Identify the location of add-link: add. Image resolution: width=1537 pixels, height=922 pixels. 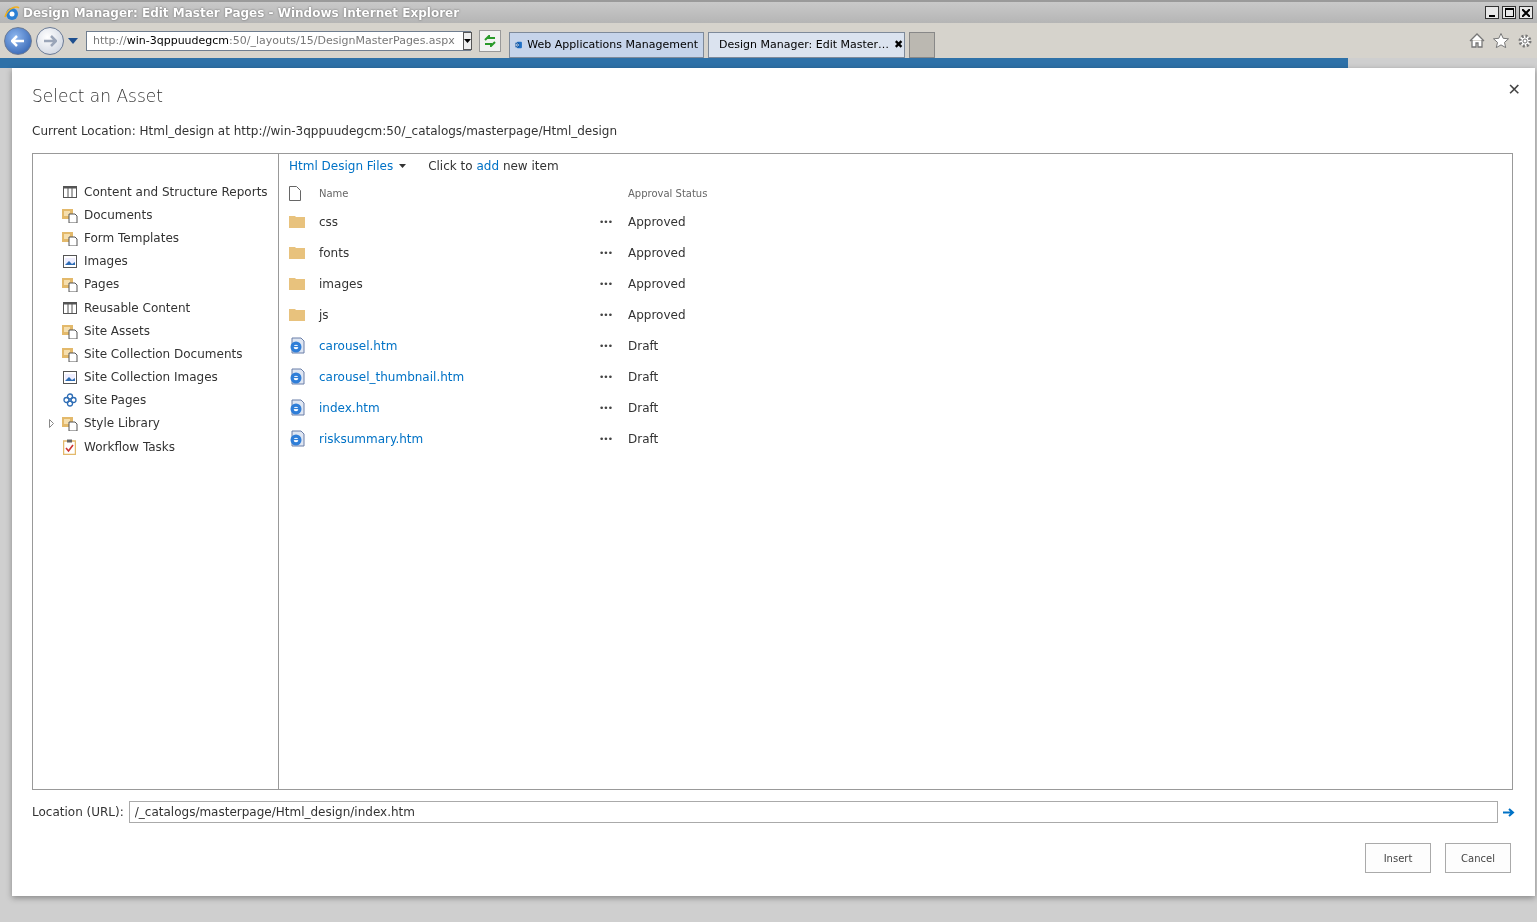
(488, 166).